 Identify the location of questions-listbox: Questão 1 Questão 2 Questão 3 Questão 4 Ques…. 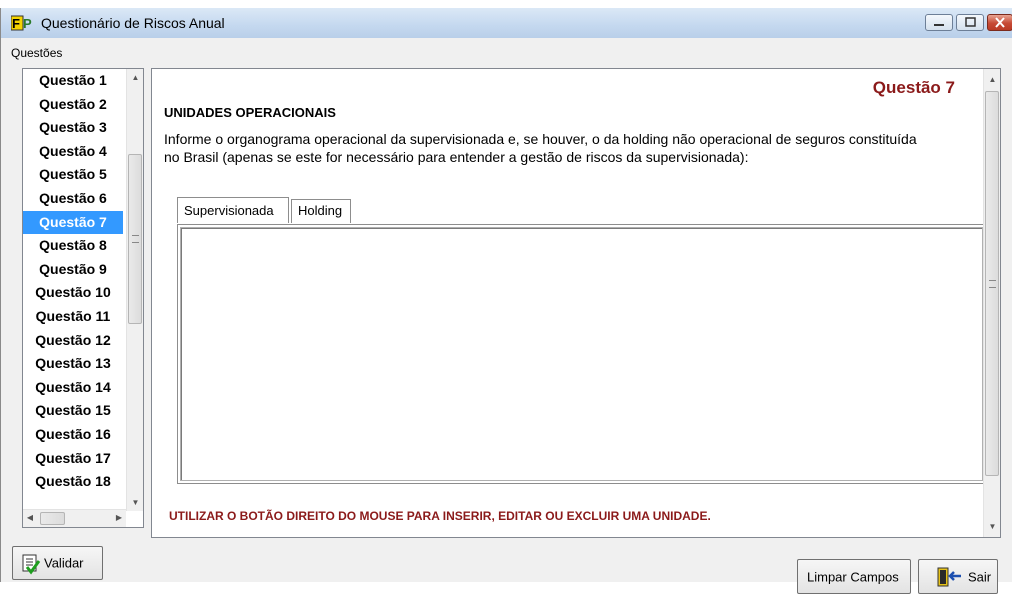
(83, 298).